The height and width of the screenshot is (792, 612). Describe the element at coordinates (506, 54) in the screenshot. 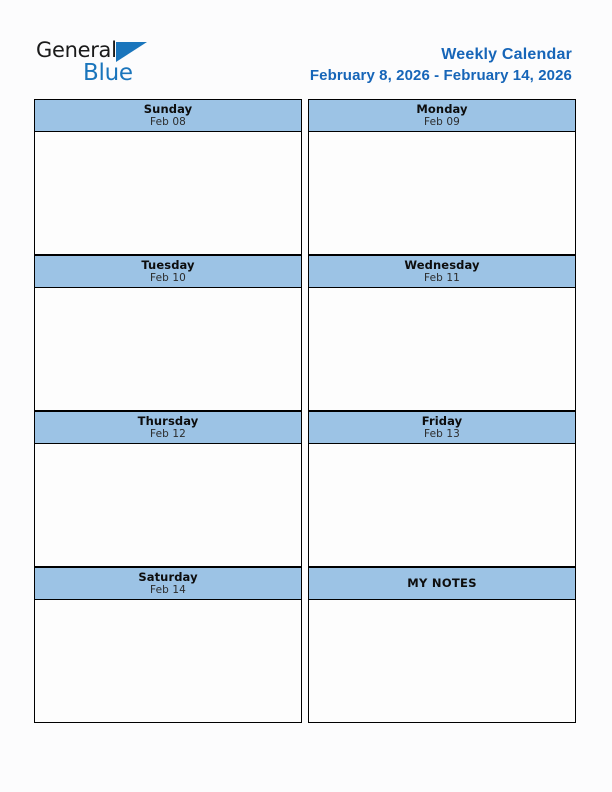

I see `page-title: Weekly Calendar` at that location.